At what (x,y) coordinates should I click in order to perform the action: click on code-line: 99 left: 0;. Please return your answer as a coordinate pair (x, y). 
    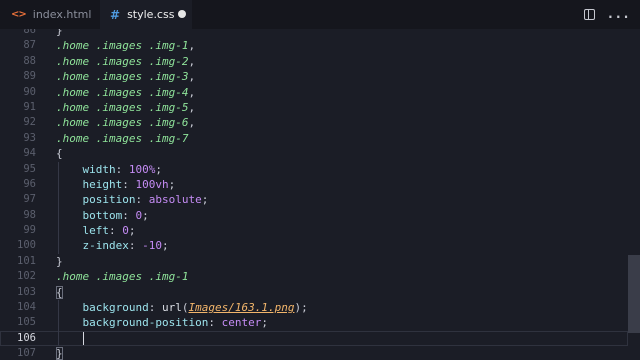
    Looking at the image, I should click on (314, 231).